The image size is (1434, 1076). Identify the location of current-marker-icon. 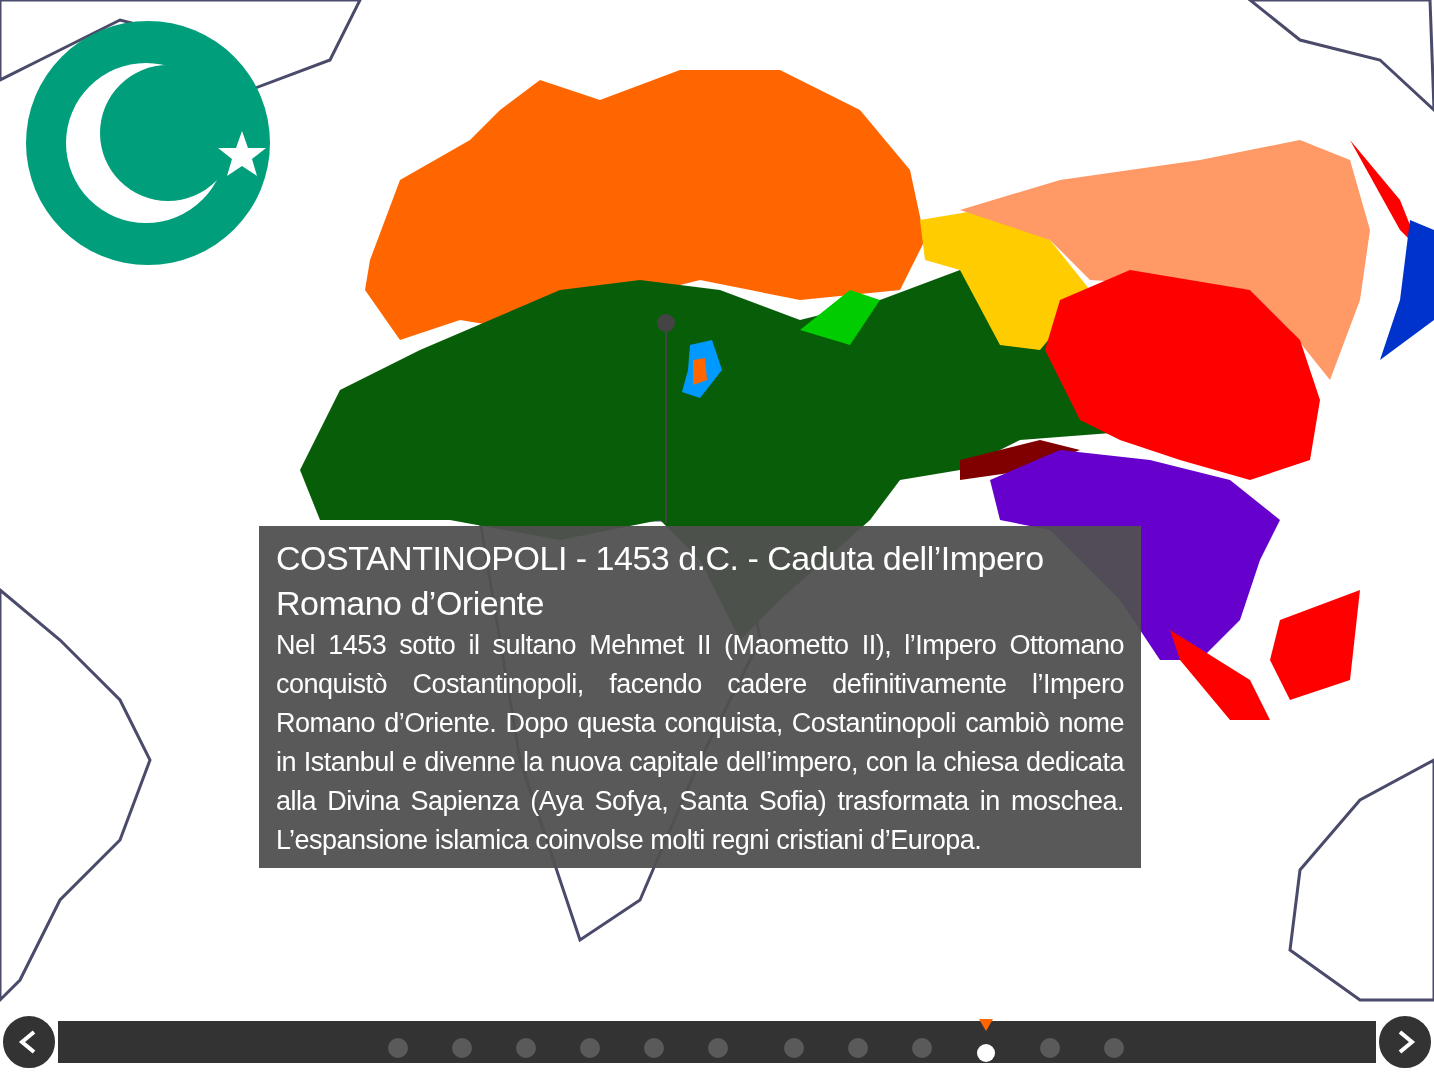
(986, 1025).